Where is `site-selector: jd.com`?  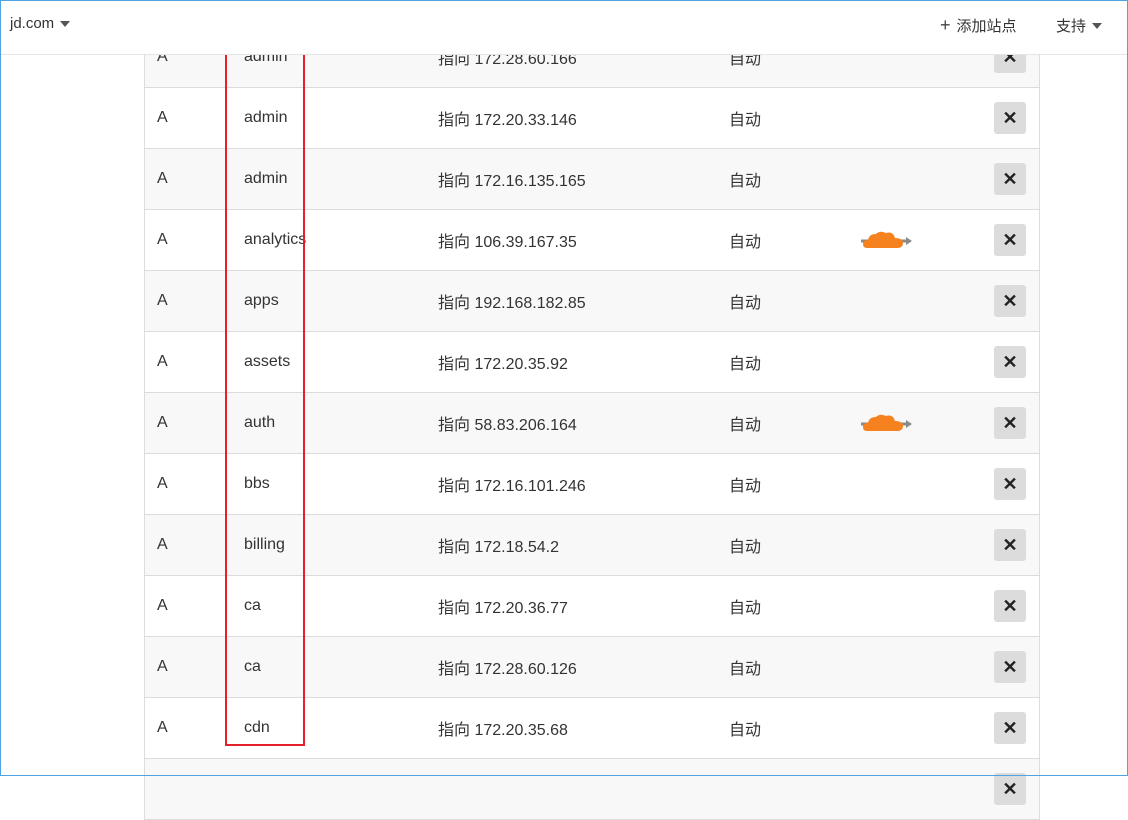
site-selector: jd.com is located at coordinates (40, 23).